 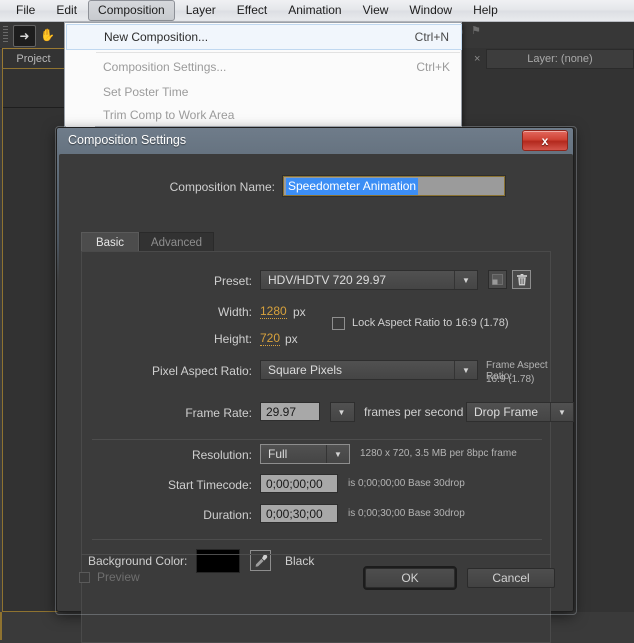 What do you see at coordinates (510, 379) in the screenshot?
I see `frame-aspect-ratio-value: 16:9 (1.78)` at bounding box center [510, 379].